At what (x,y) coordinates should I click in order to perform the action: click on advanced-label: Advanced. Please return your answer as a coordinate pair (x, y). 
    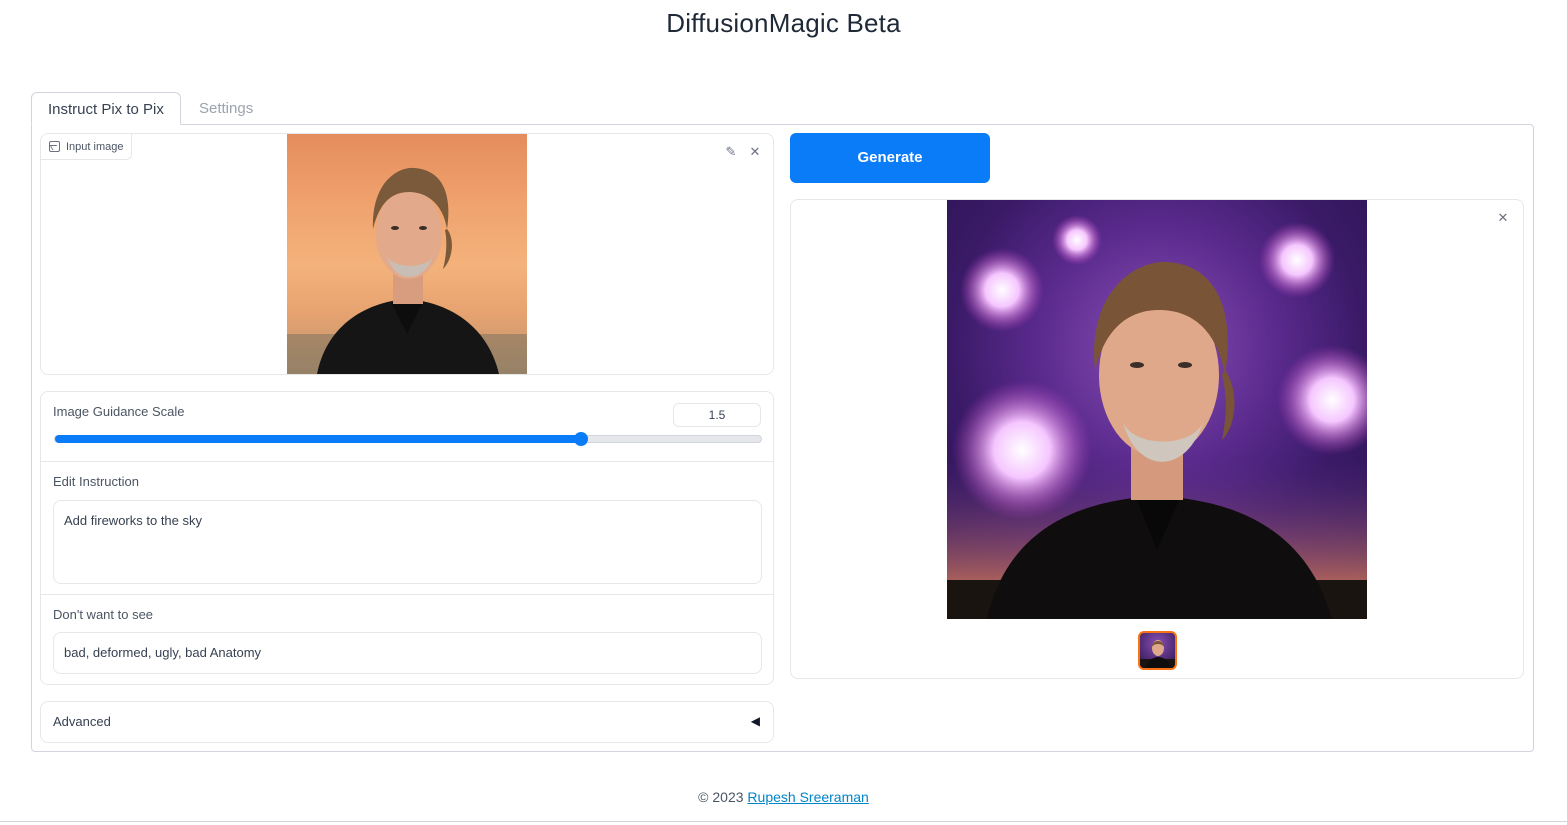
    Looking at the image, I should click on (82, 721).